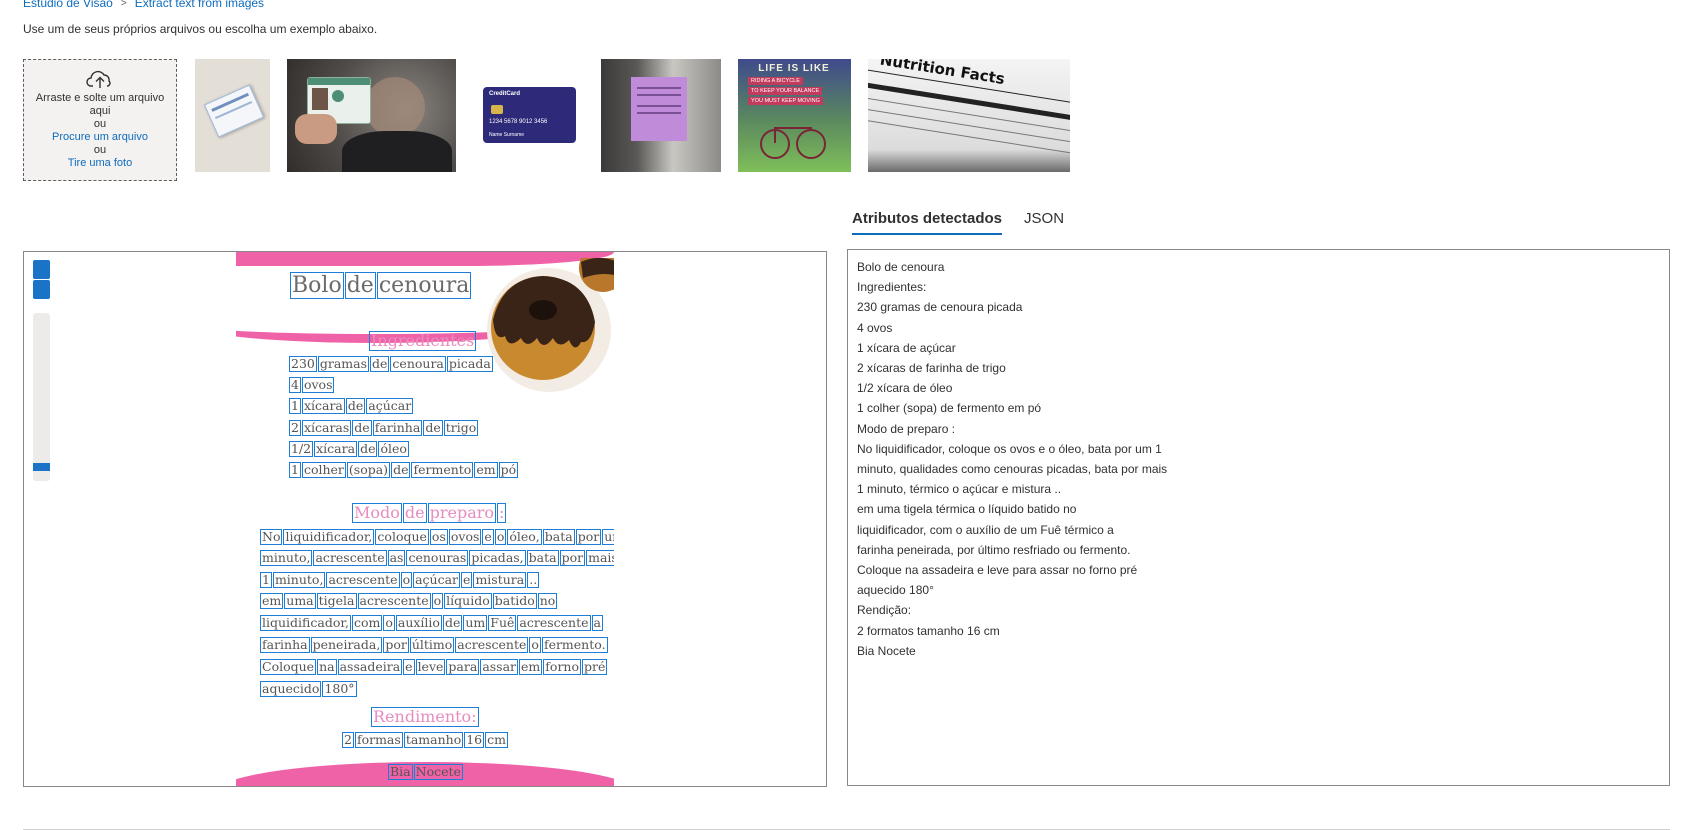 The image size is (1681, 830). Describe the element at coordinates (474, 740) in the screenshot. I see `ocr-word-box: 16` at that location.